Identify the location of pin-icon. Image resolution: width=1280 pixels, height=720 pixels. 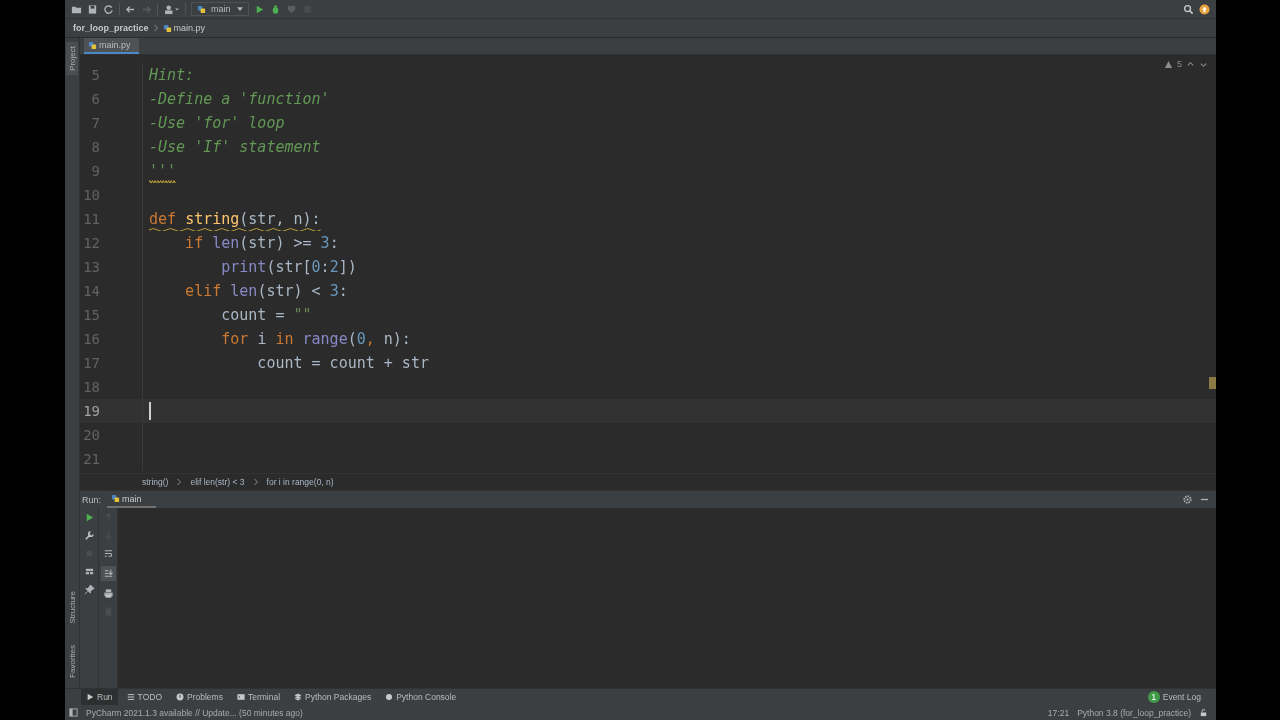
(89, 589).